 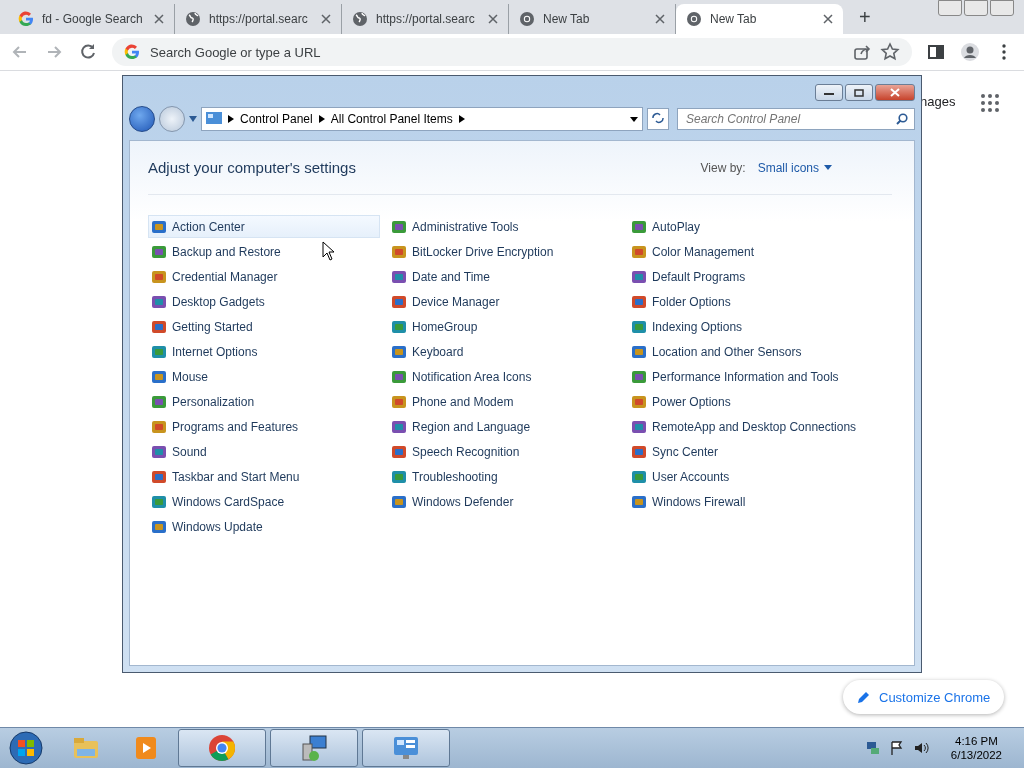 I want to click on maximize-button, so click(x=859, y=92).